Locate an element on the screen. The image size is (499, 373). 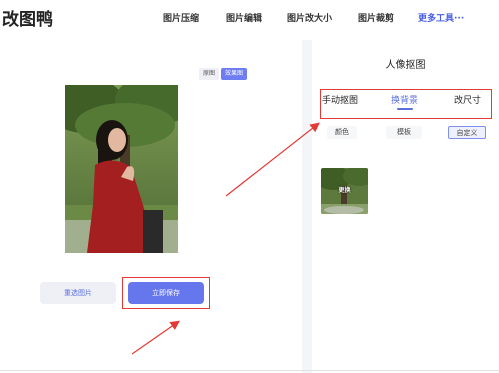
thumbnail-change-label: 更换 is located at coordinates (344, 190).